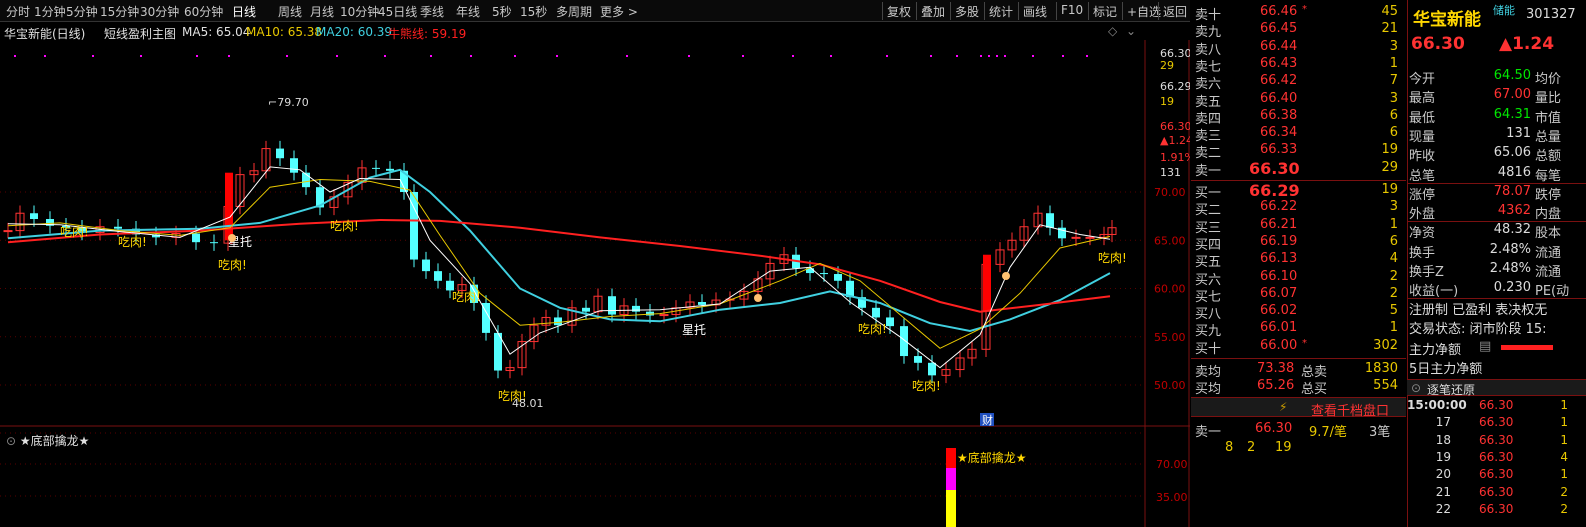 The image size is (1586, 527). Describe the element at coordinates (1208, 119) in the screenshot. I see `order-level-label: 卖四` at that location.